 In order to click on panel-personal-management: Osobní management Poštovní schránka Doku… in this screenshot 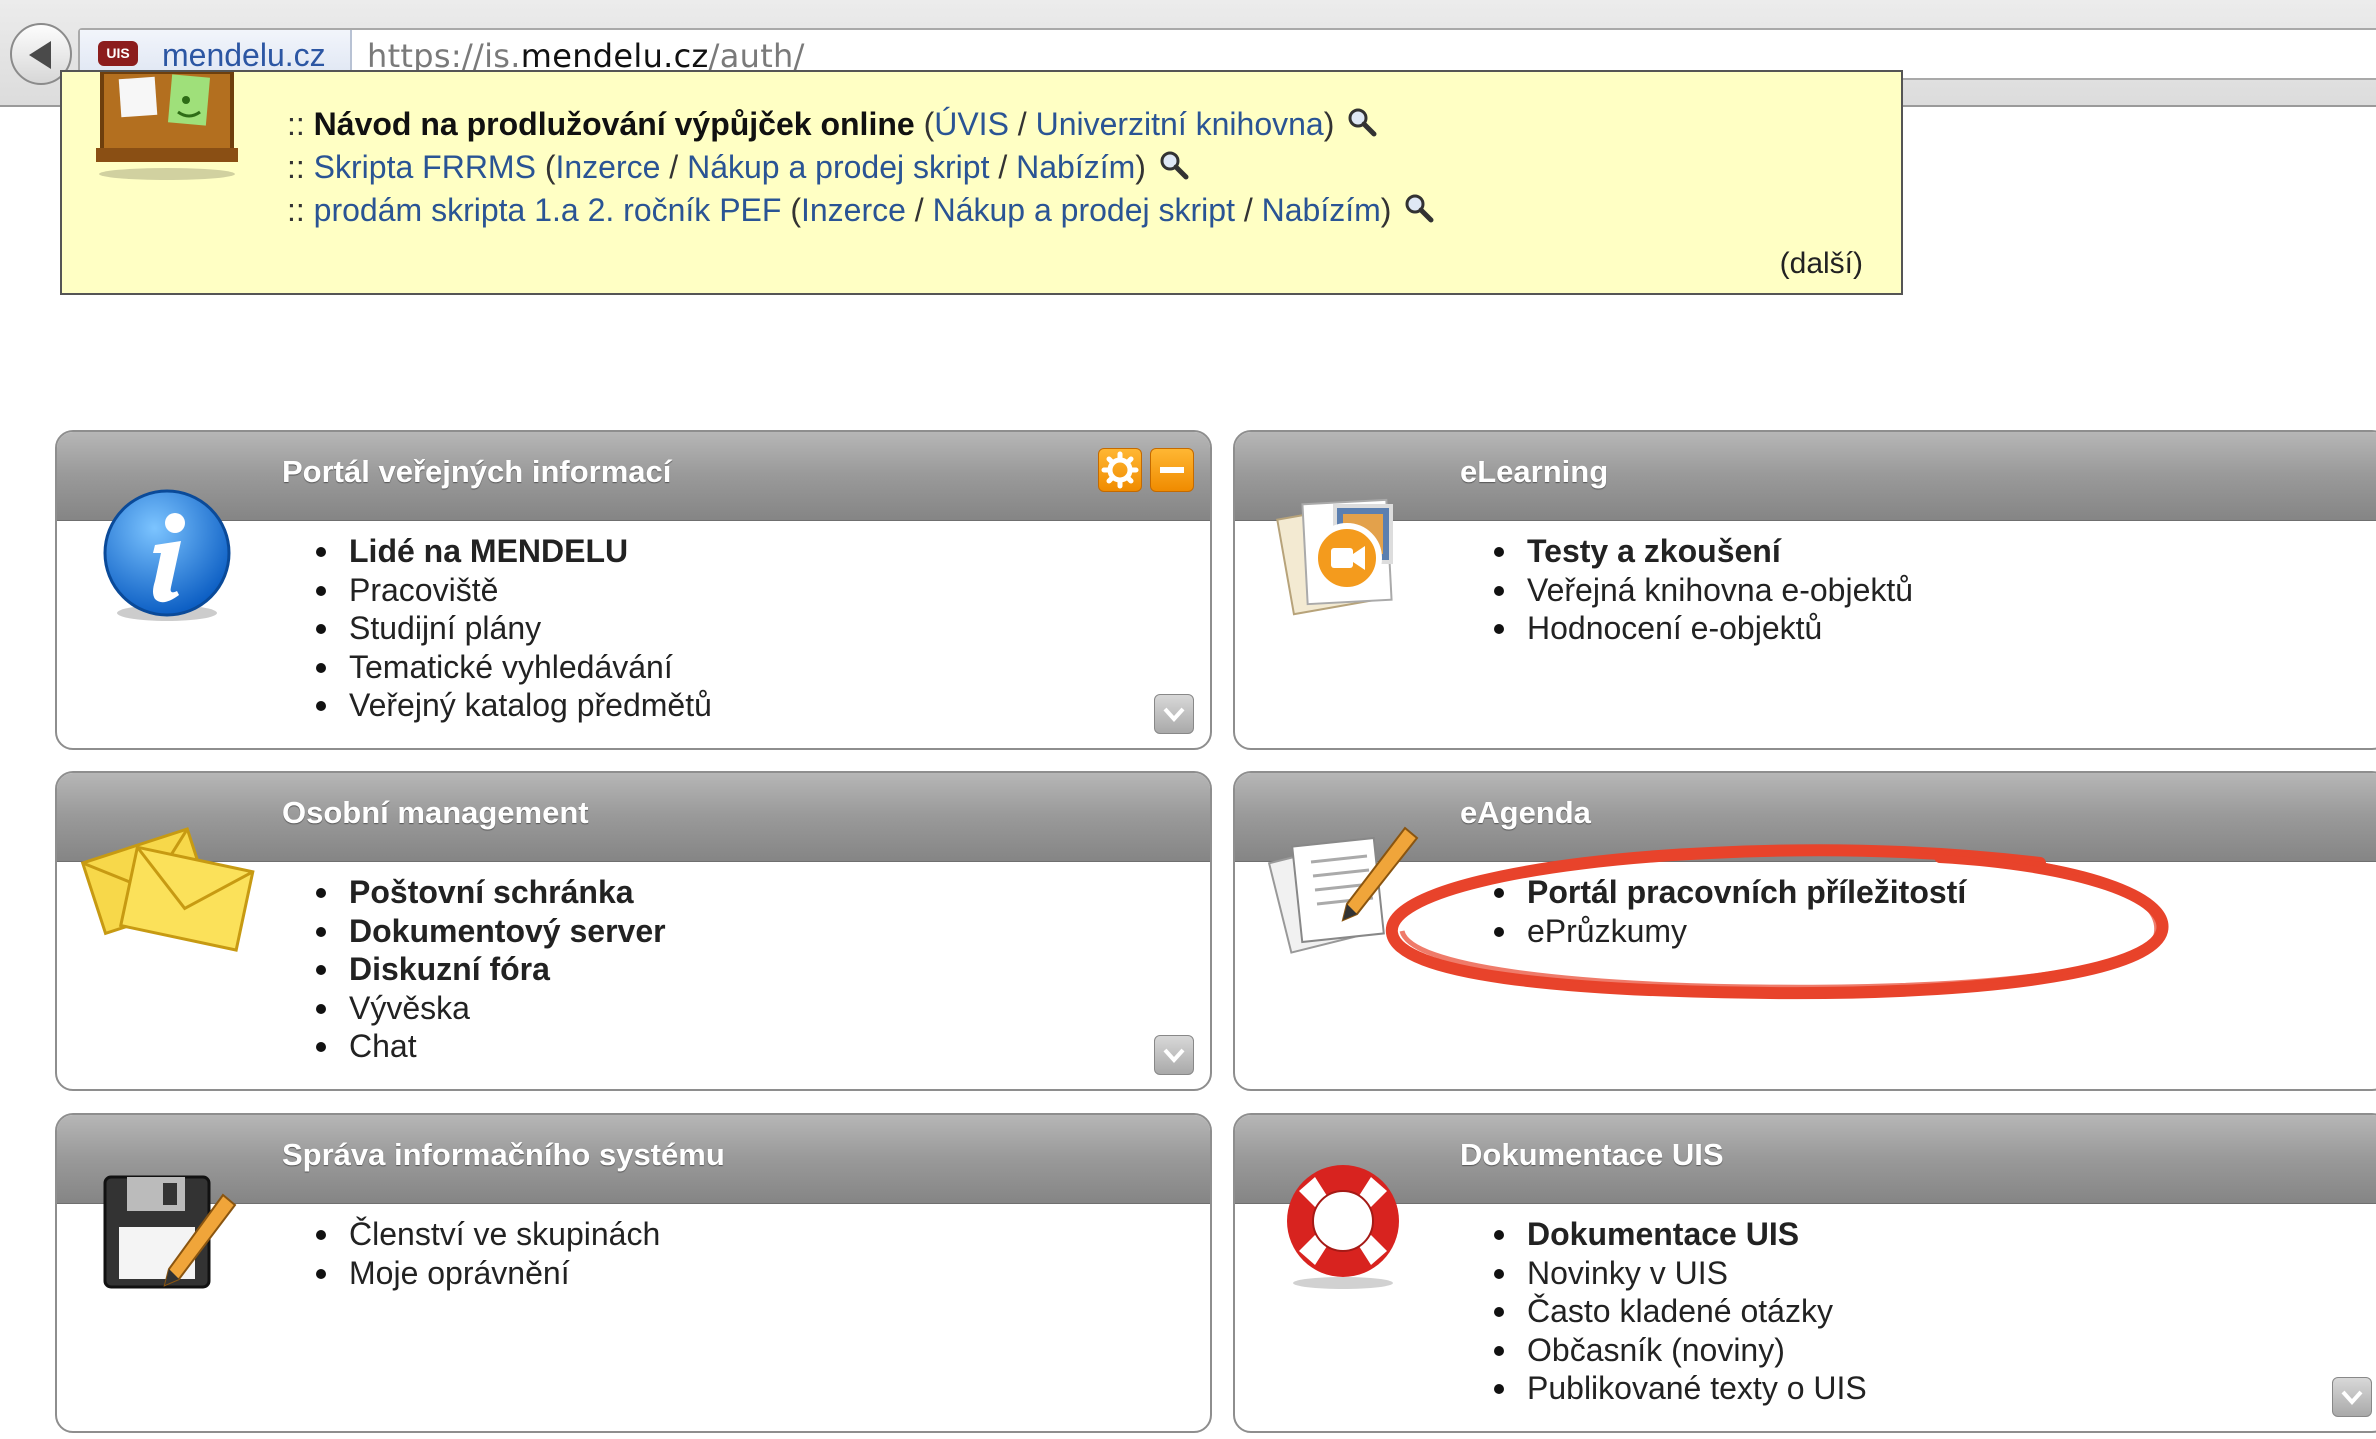, I will do `click(633, 931)`.